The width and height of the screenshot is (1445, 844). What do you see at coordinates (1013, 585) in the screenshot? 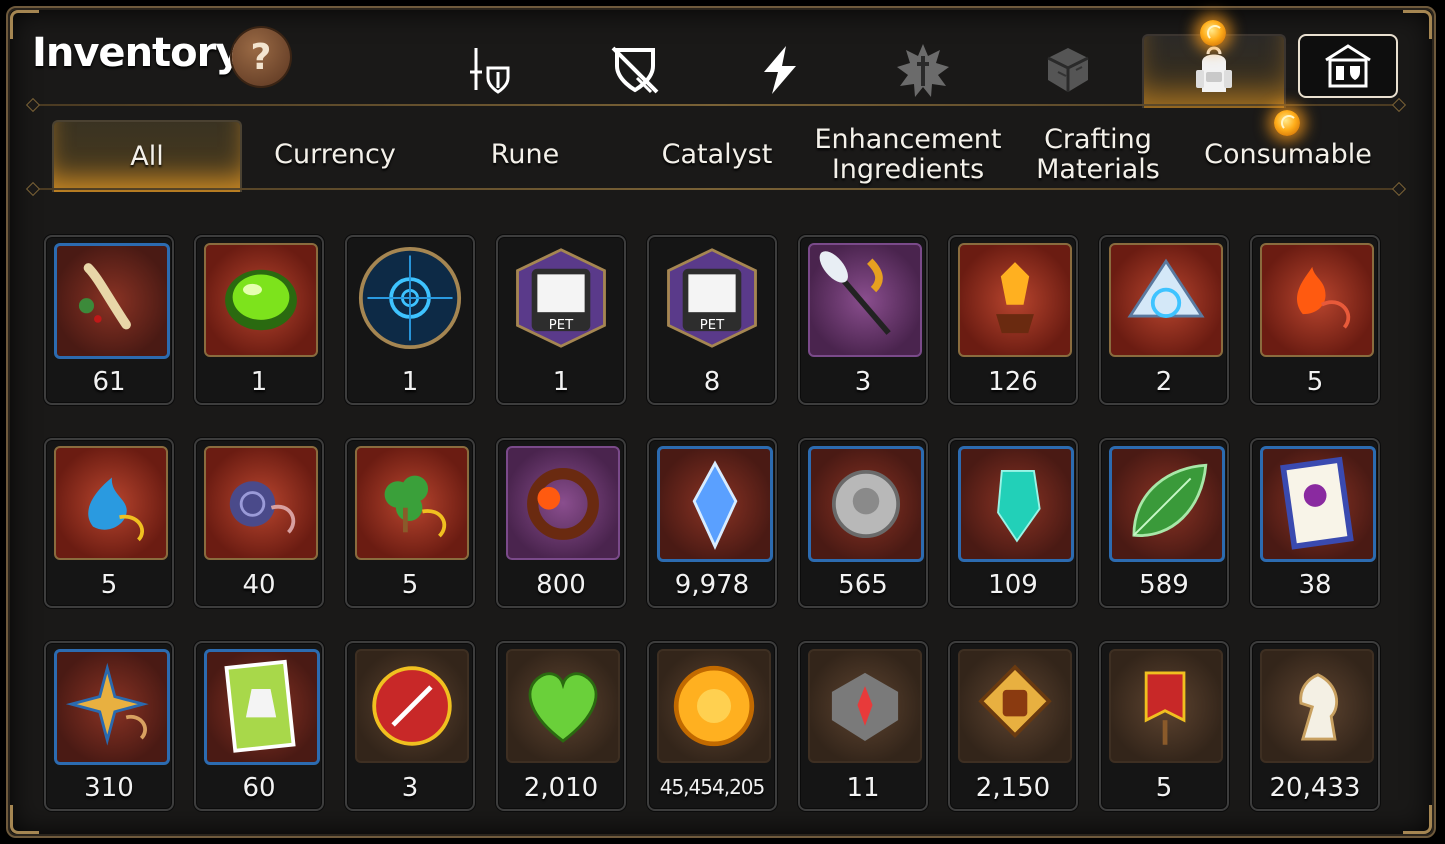
I see `item-count: 109` at bounding box center [1013, 585].